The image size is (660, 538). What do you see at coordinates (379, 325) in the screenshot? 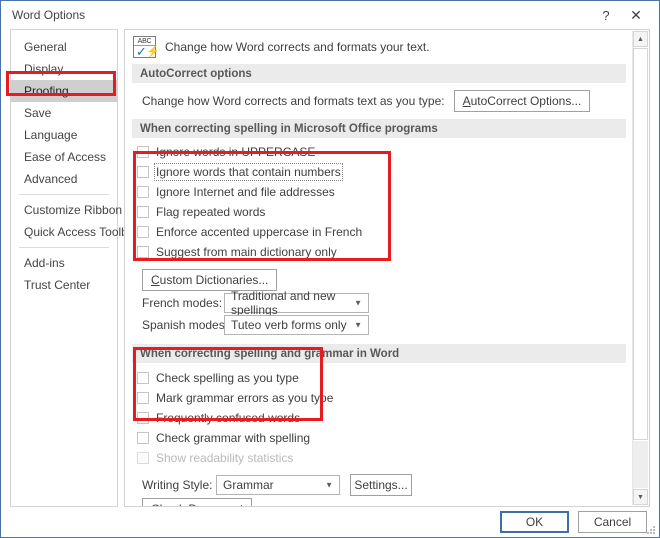
I see `spanish-modes-row: Spanish modes: Tuteo verb forms only ▼` at bounding box center [379, 325].